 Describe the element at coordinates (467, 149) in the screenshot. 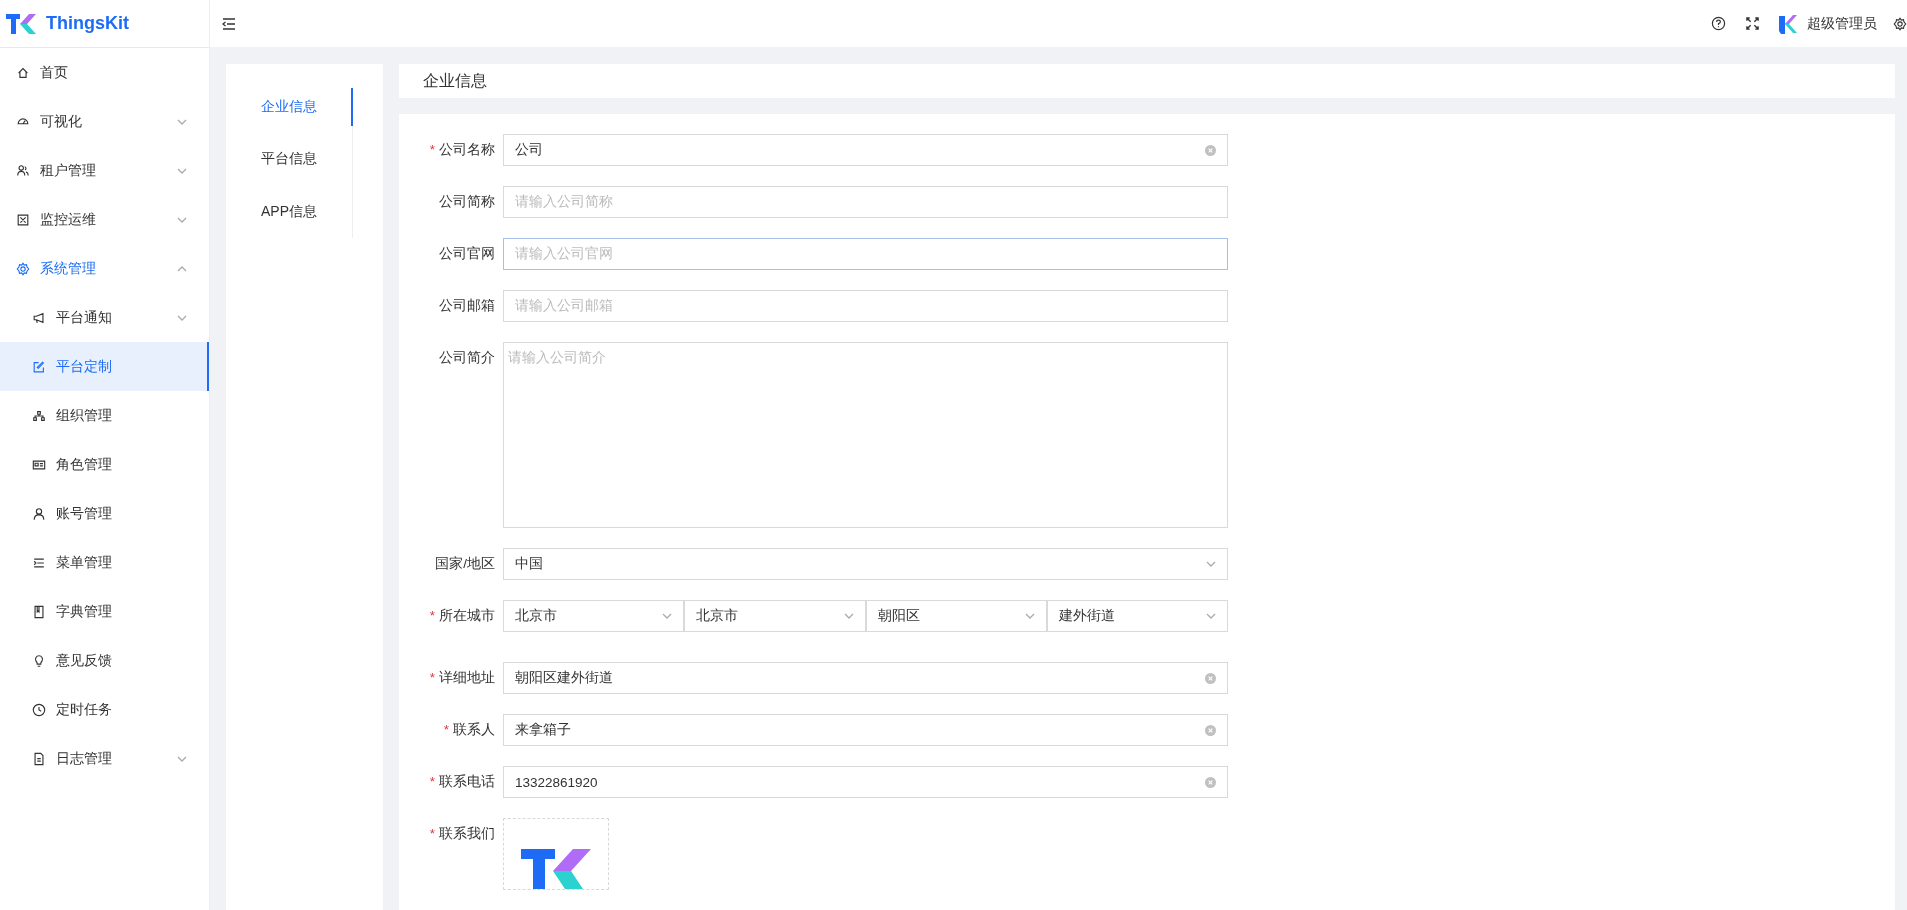

I see `field-label: 公司名称` at that location.